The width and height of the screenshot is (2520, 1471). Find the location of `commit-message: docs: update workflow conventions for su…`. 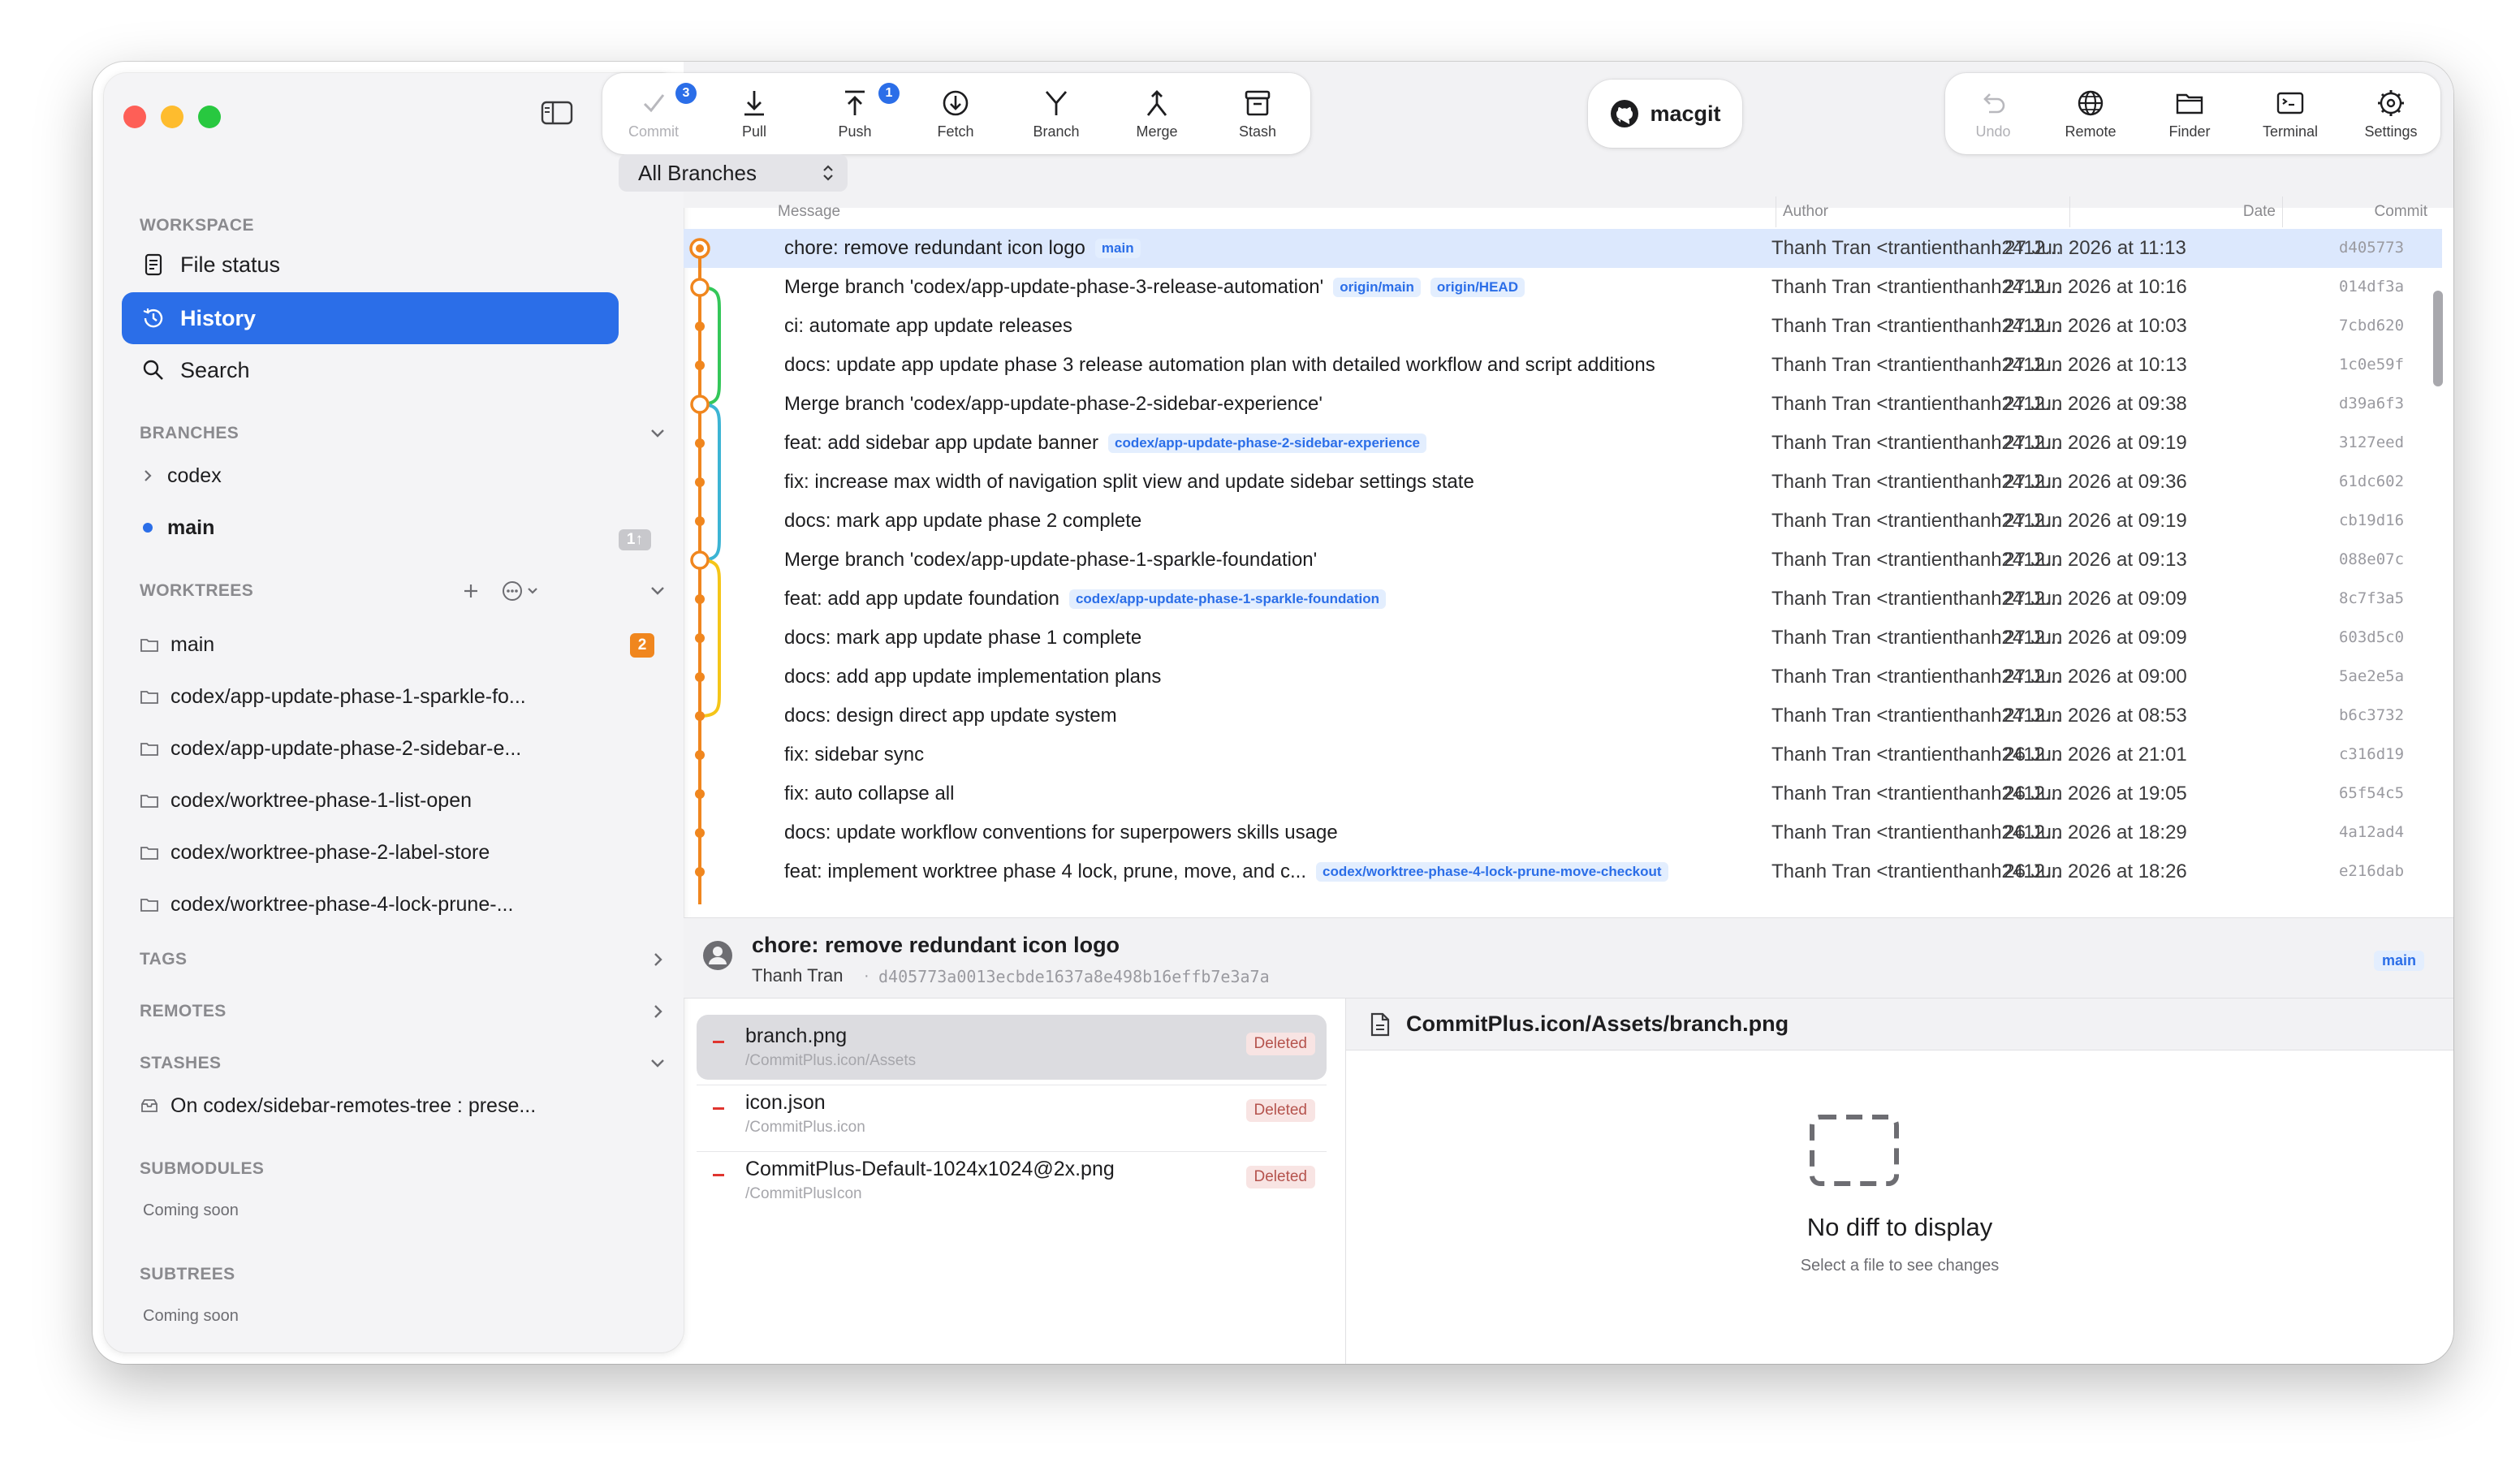

commit-message: docs: update workflow conventions for su… is located at coordinates (1061, 833).